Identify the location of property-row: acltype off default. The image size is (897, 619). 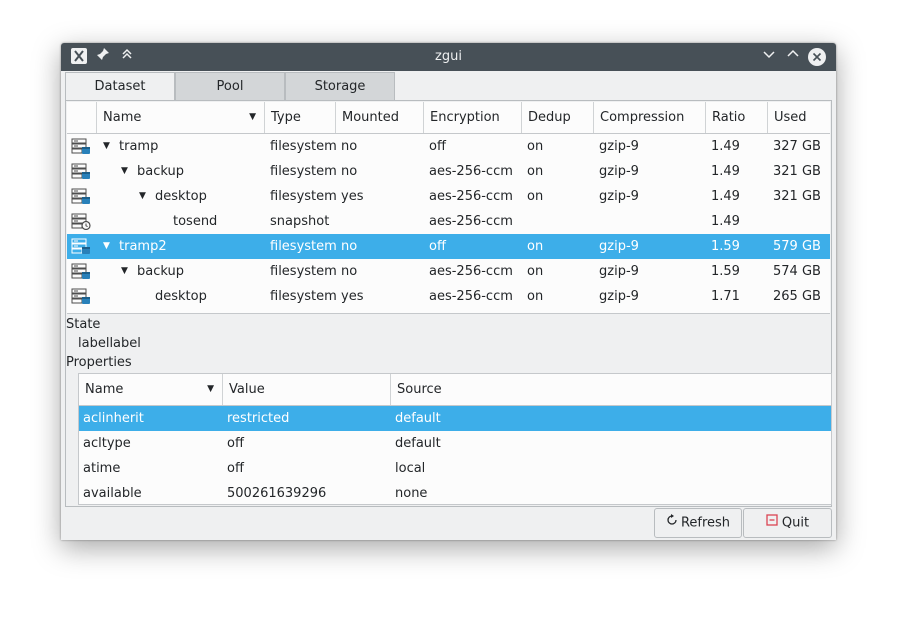
(455, 443).